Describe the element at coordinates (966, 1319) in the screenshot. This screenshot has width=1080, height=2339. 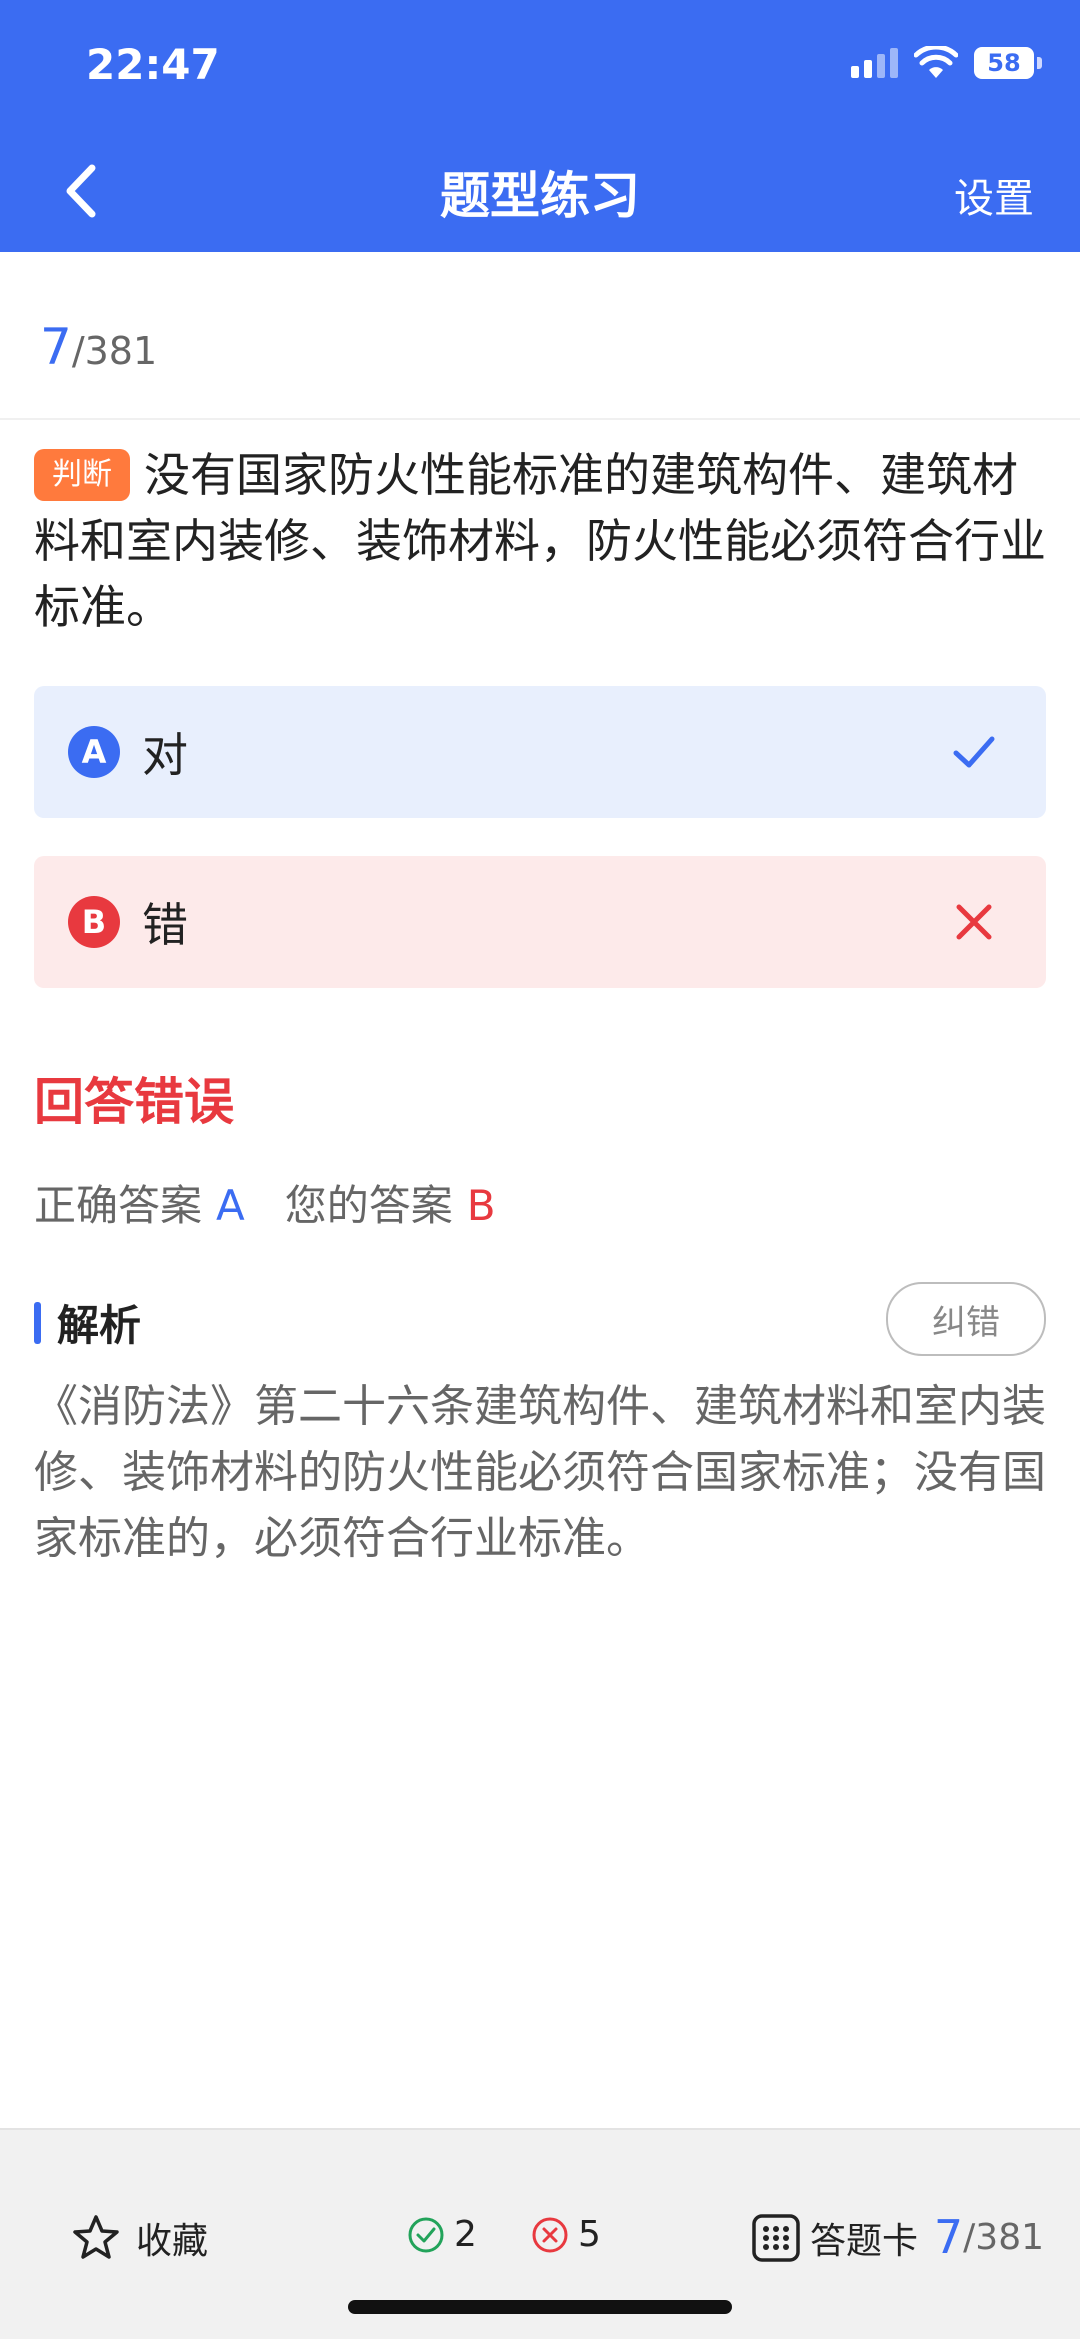
I see `report-error-button: 纠错` at that location.